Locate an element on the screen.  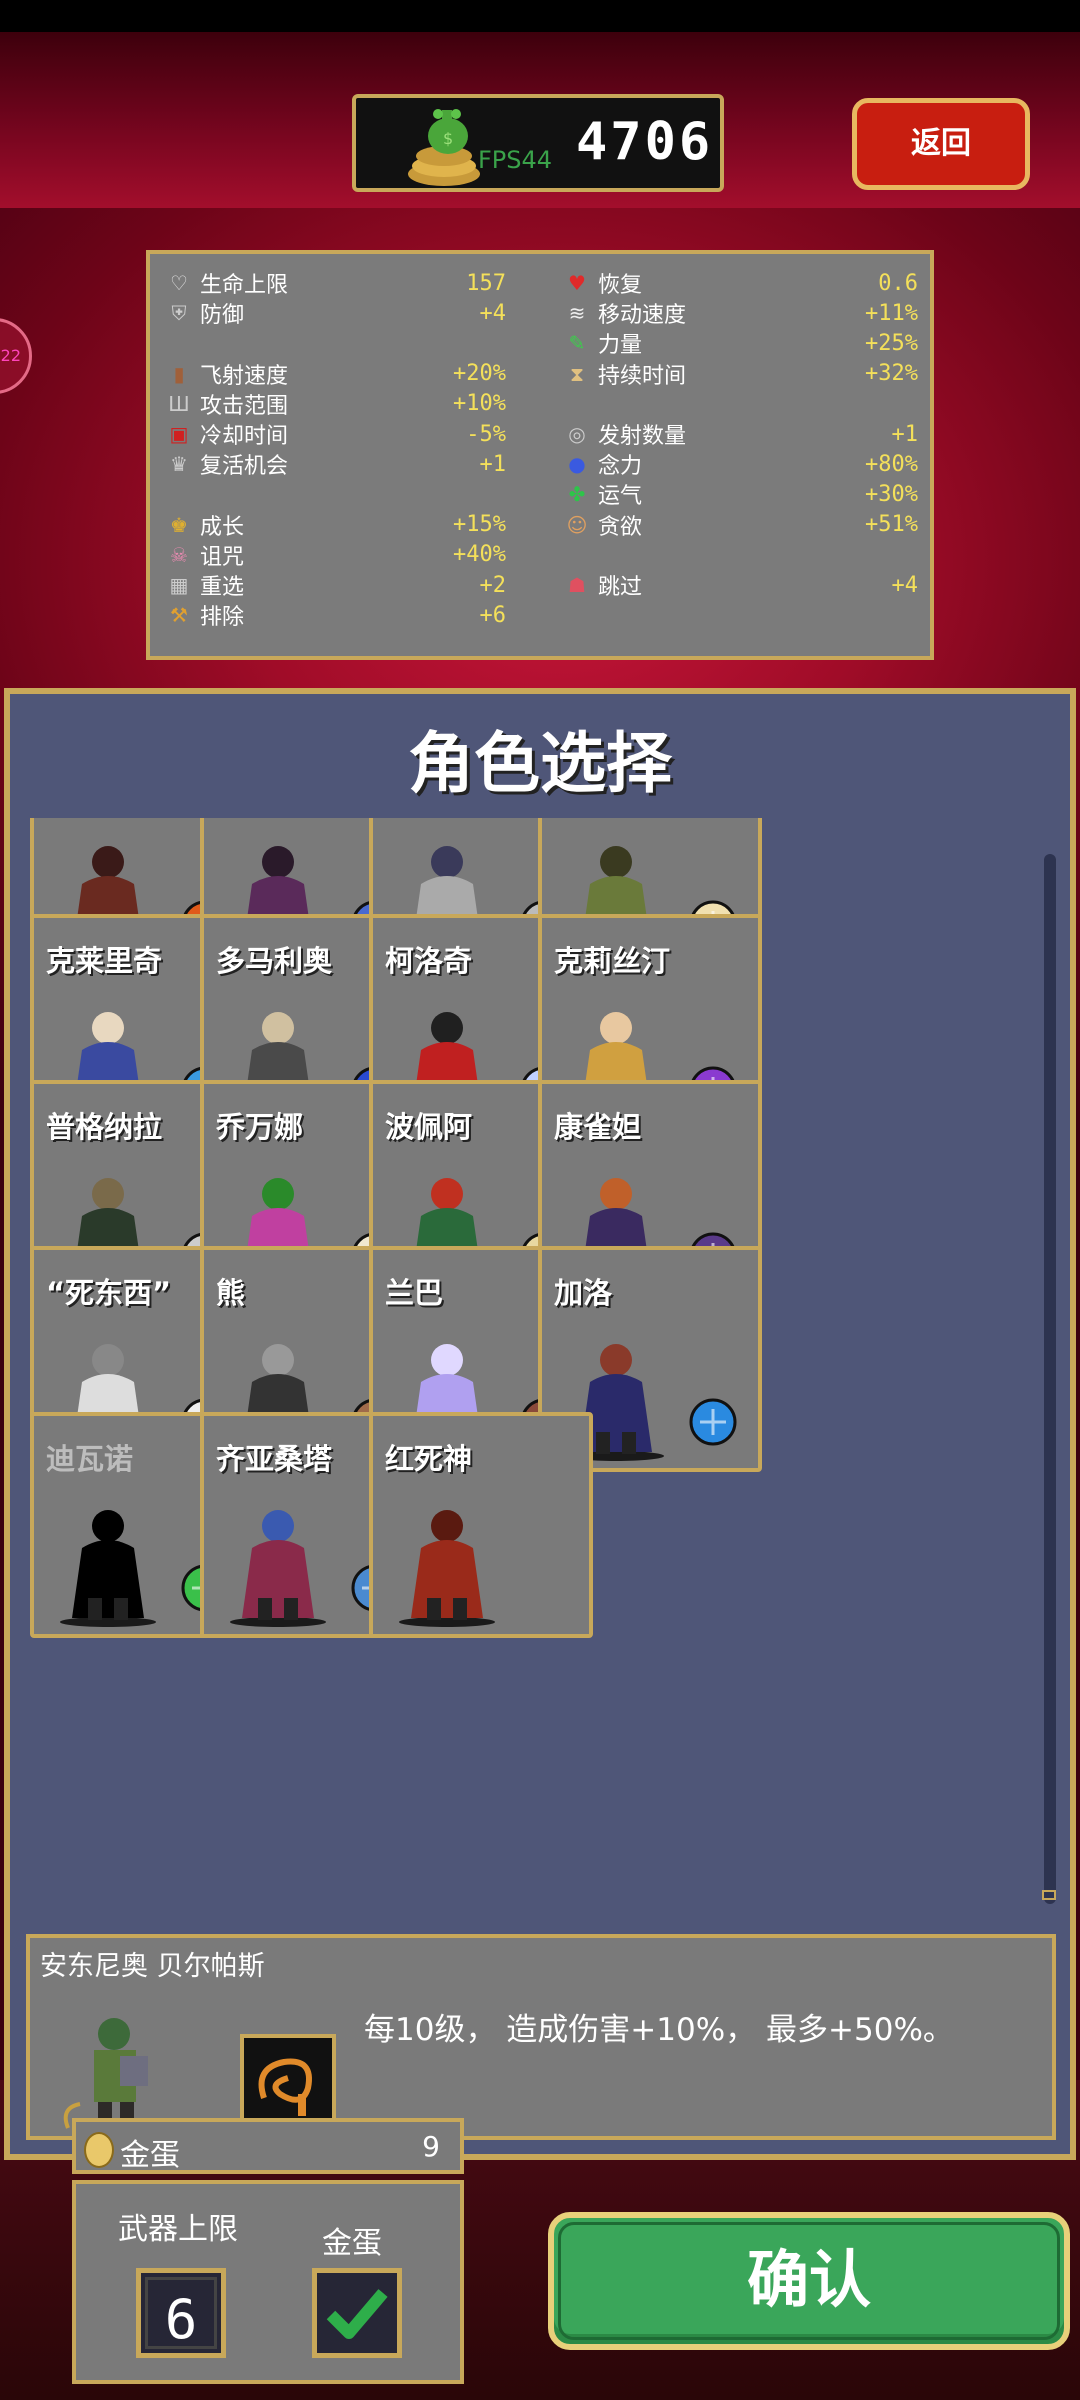
character-name: 柯洛奇 is located at coordinates (429, 961).